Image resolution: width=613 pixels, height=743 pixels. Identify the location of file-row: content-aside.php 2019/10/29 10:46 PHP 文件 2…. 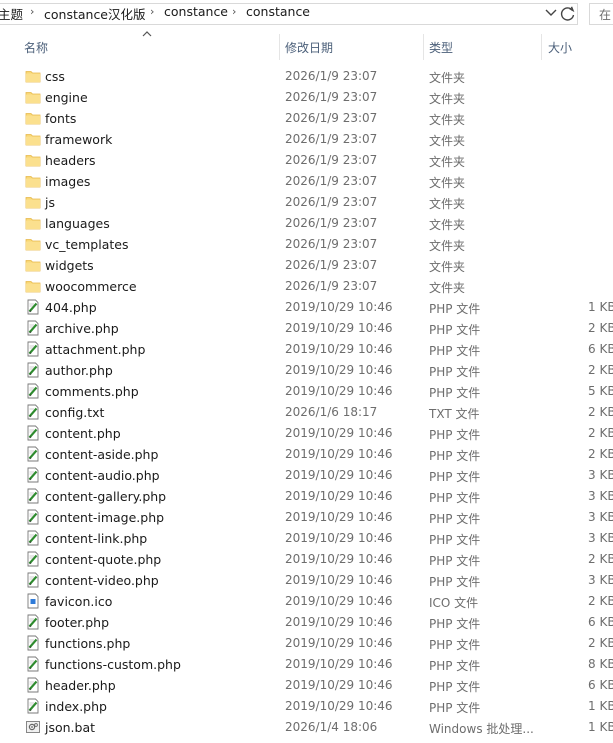
(306, 454).